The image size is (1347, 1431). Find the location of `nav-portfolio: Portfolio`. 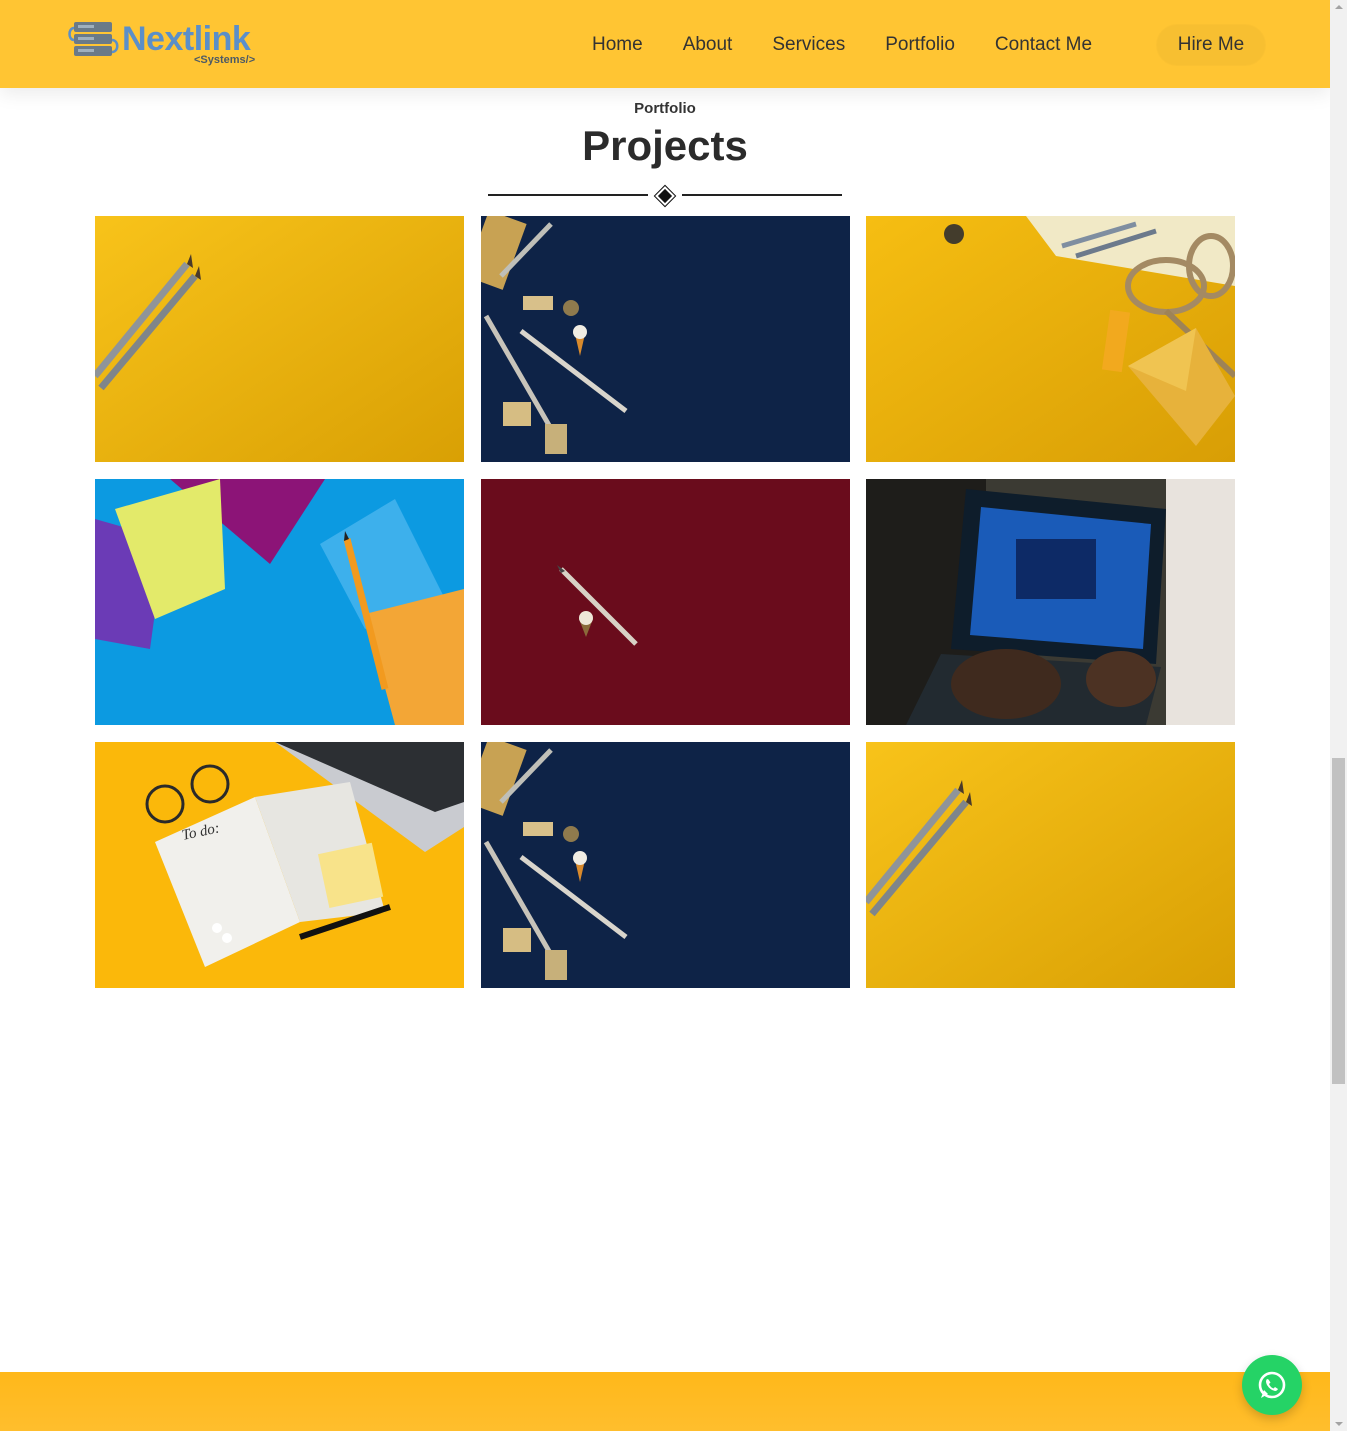

nav-portfolio: Portfolio is located at coordinates (920, 45).